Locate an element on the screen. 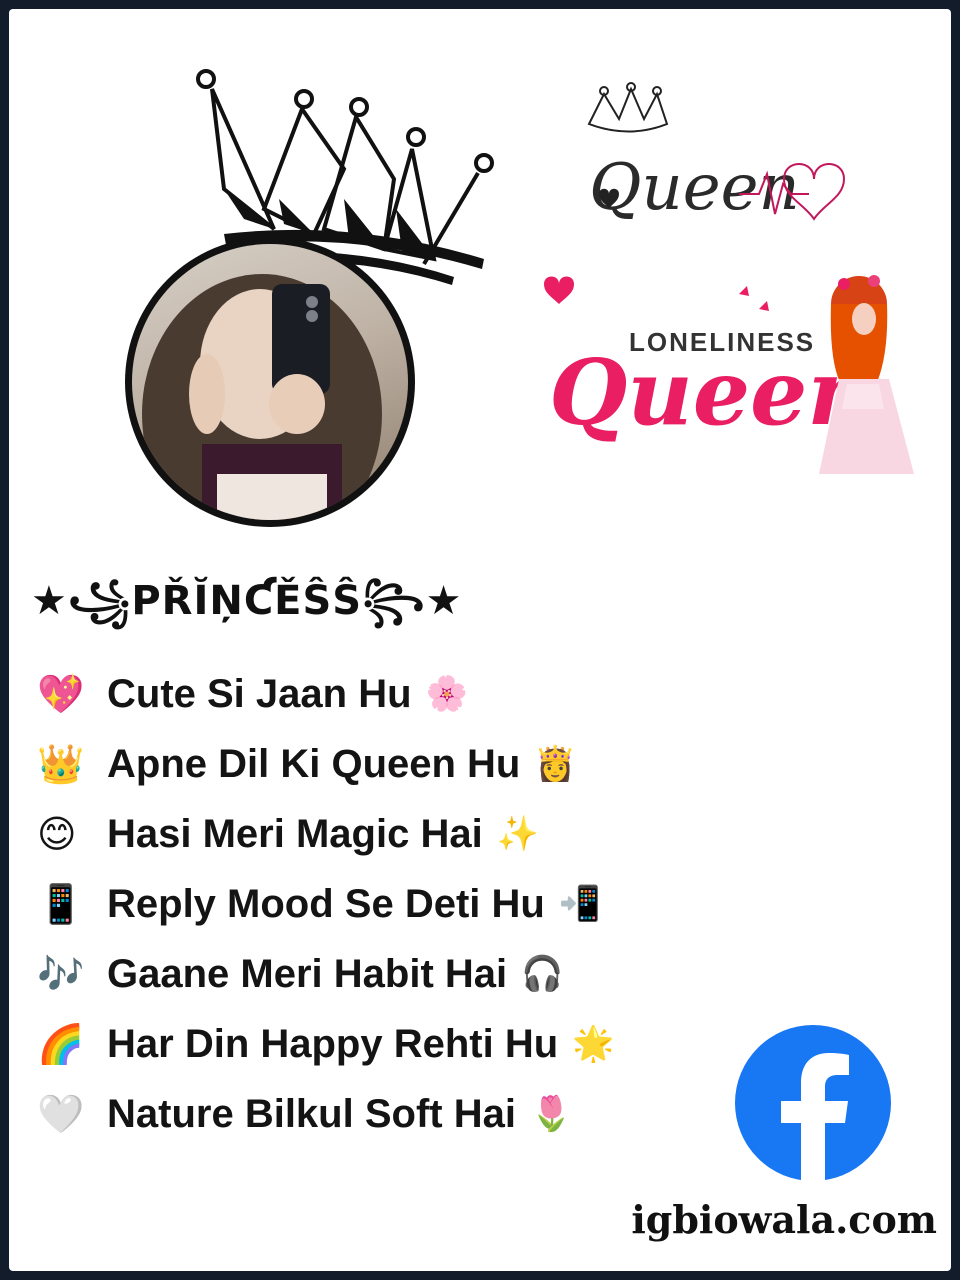 This screenshot has height=1280, width=960. bio-emoji-trail: ✨ is located at coordinates (518, 834).